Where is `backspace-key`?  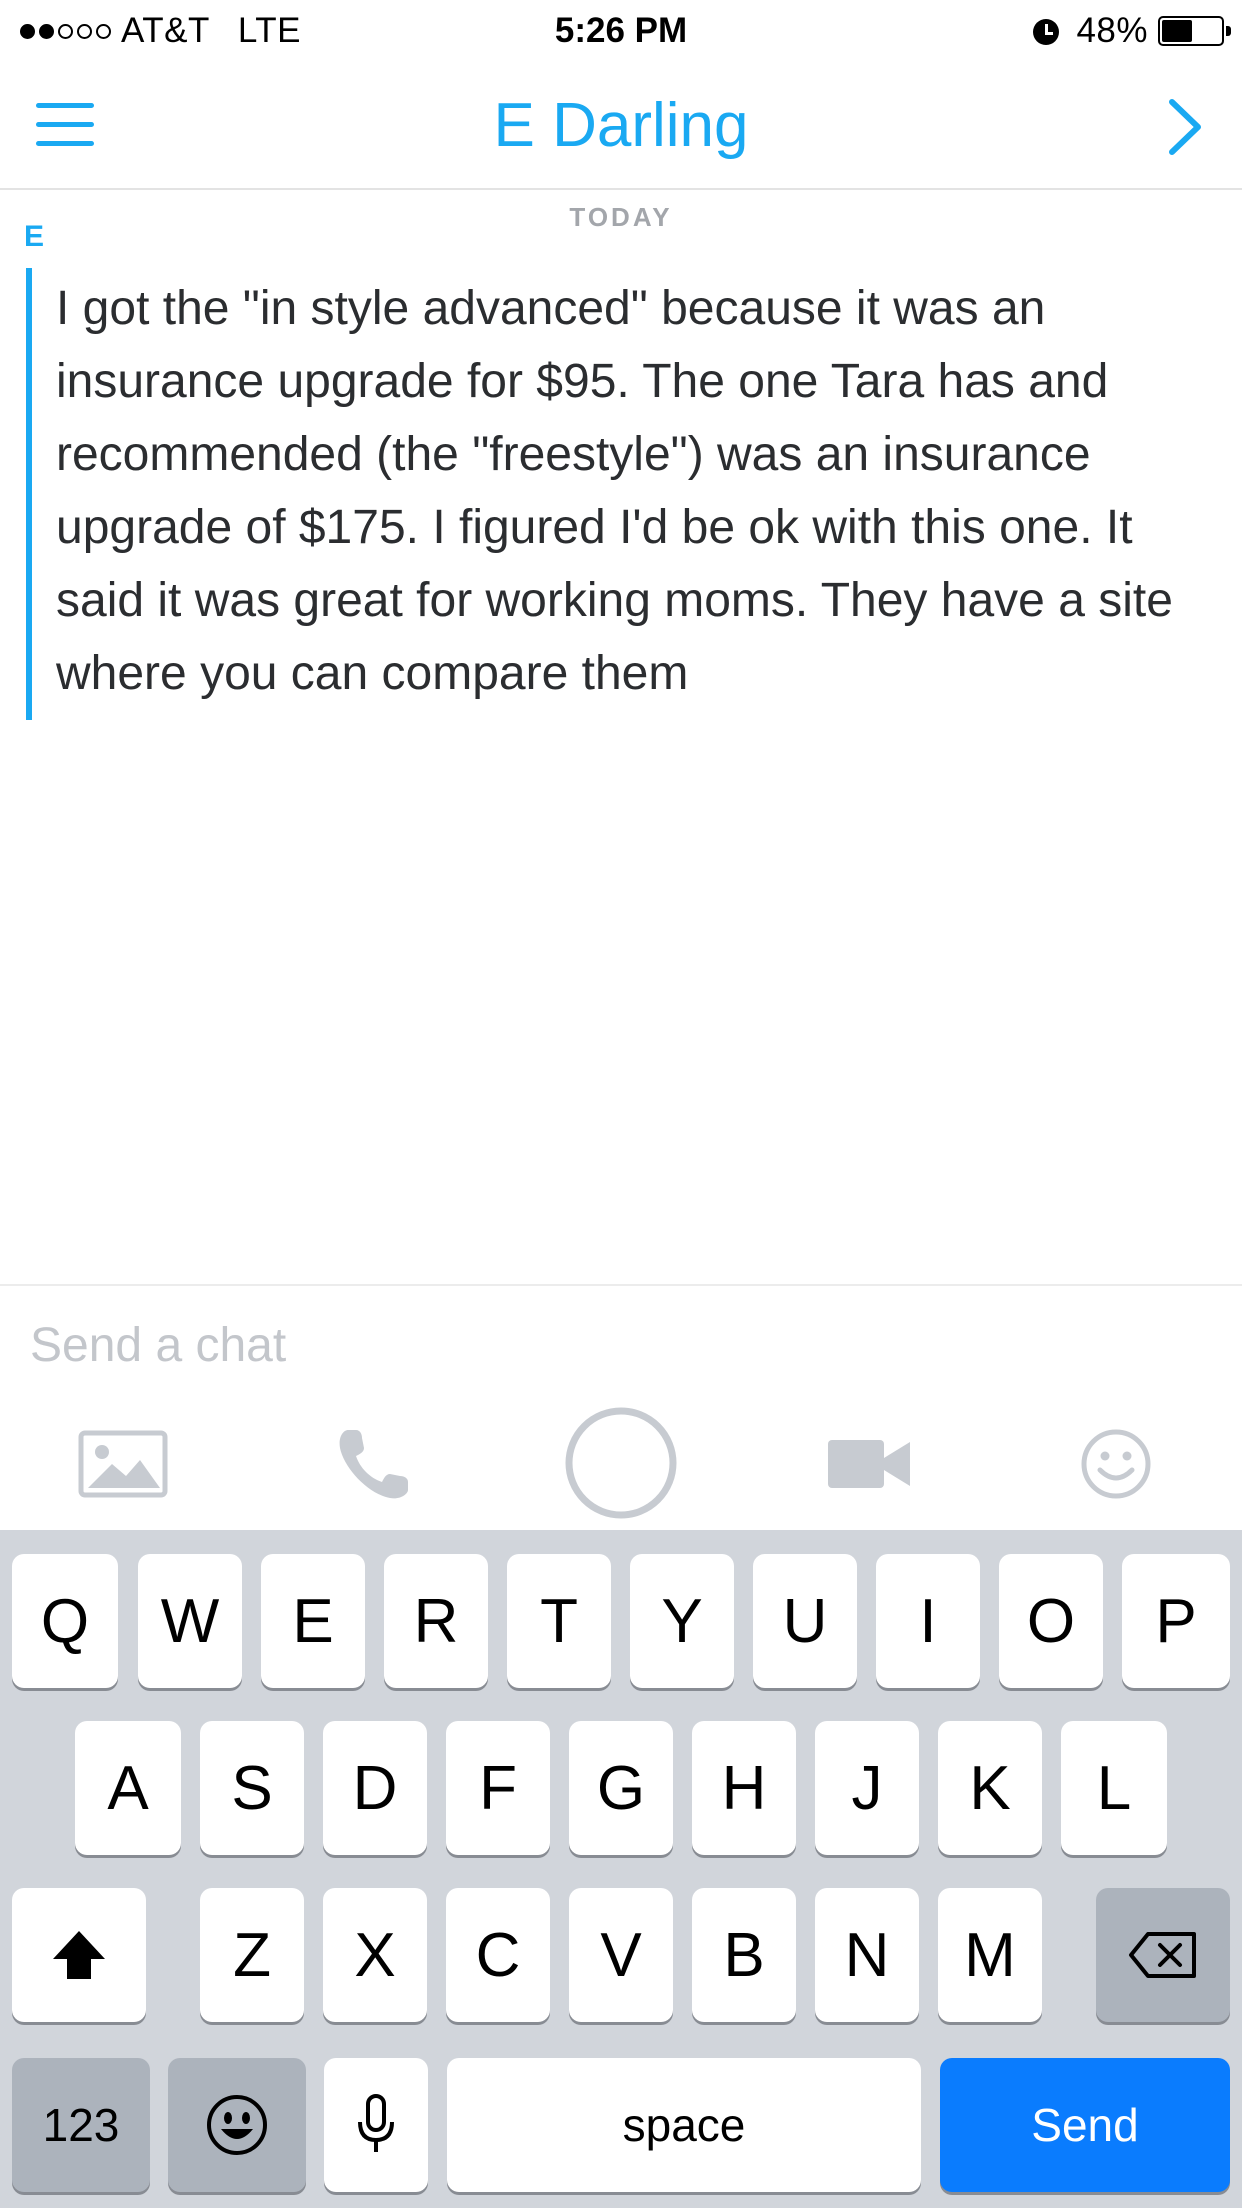 backspace-key is located at coordinates (1163, 1955).